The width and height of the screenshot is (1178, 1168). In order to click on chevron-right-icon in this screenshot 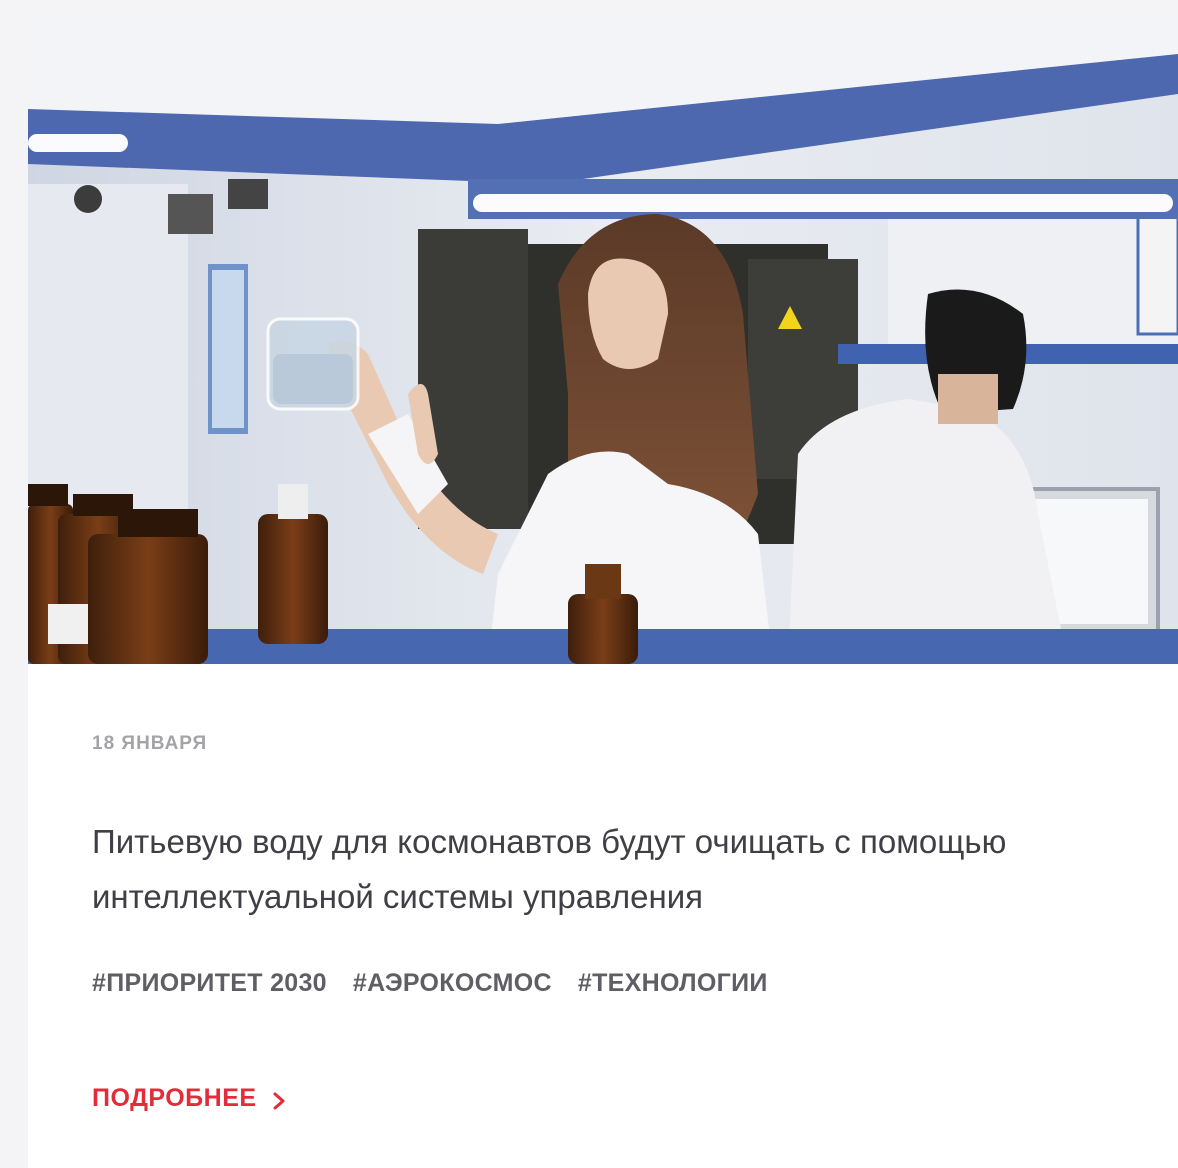, I will do `click(279, 1099)`.